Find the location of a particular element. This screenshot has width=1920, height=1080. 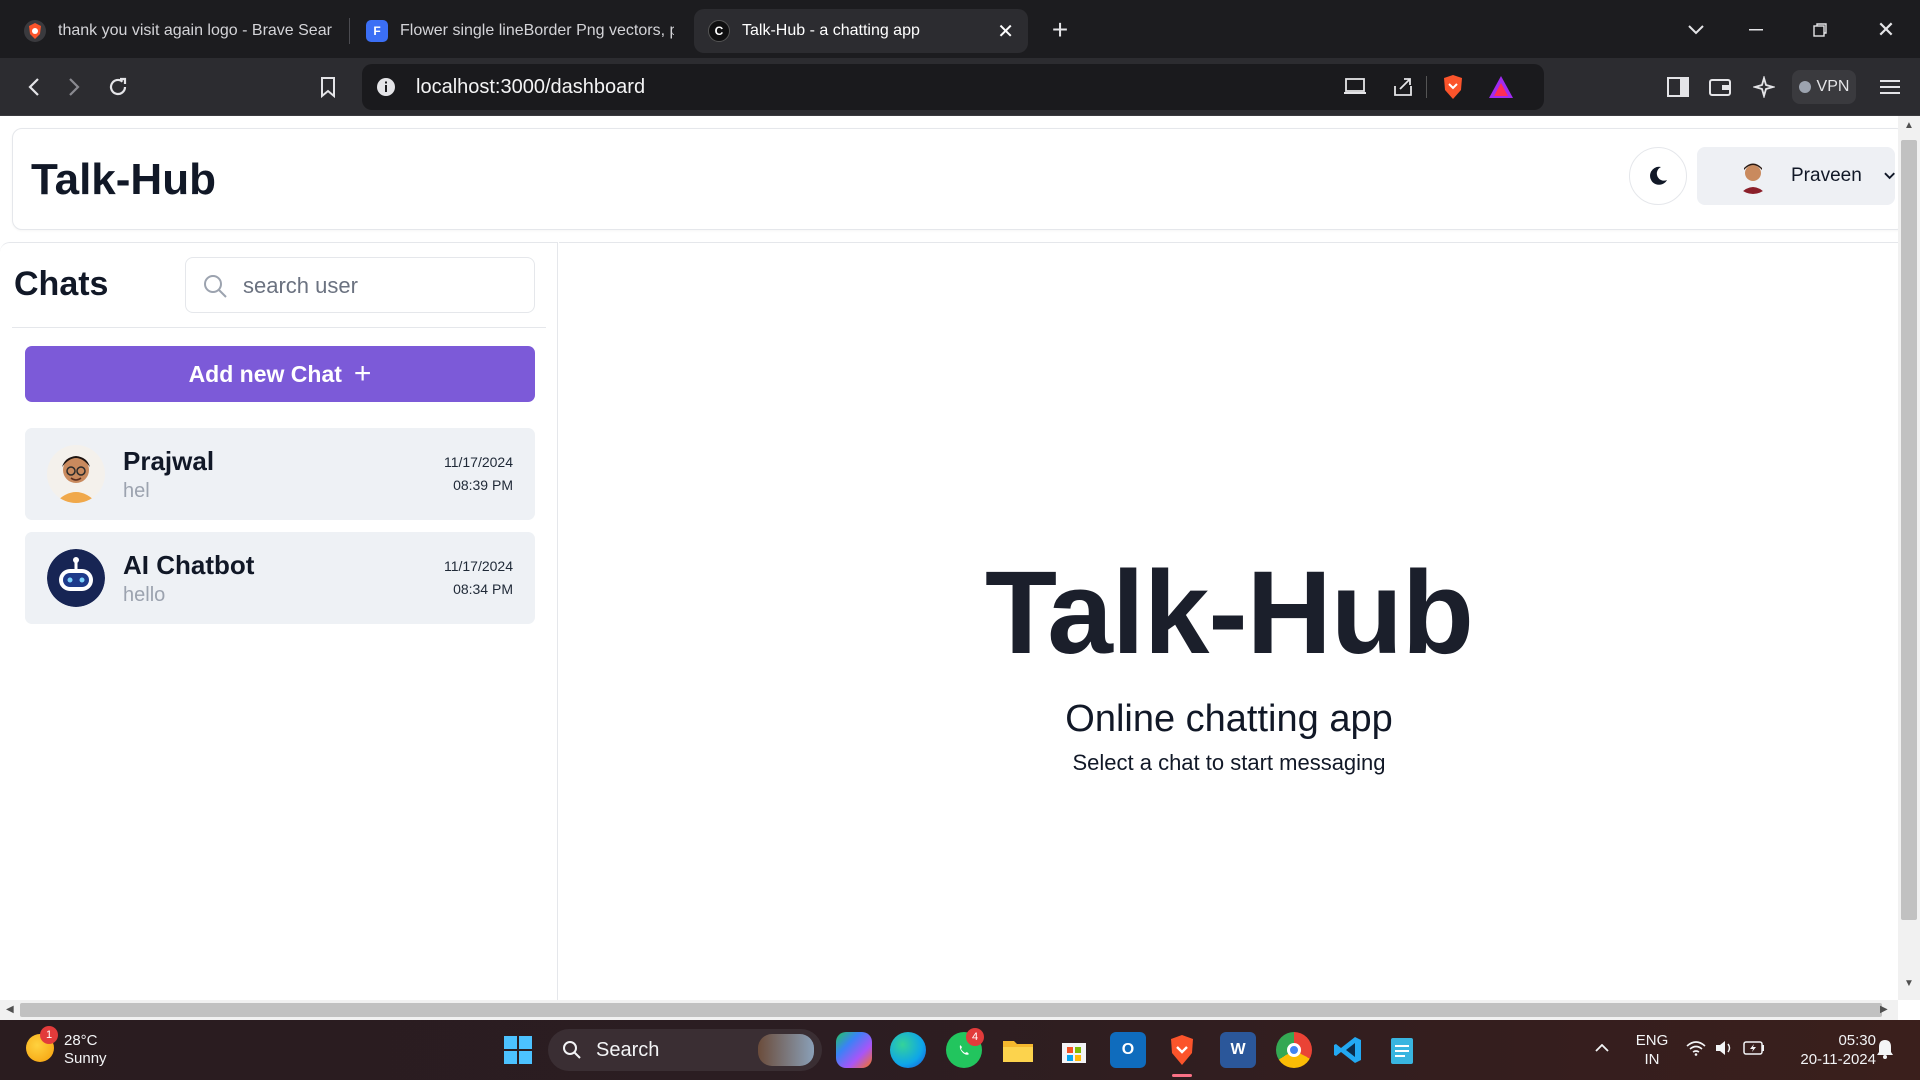

user-menu-button: Praveen is located at coordinates (1796, 176).